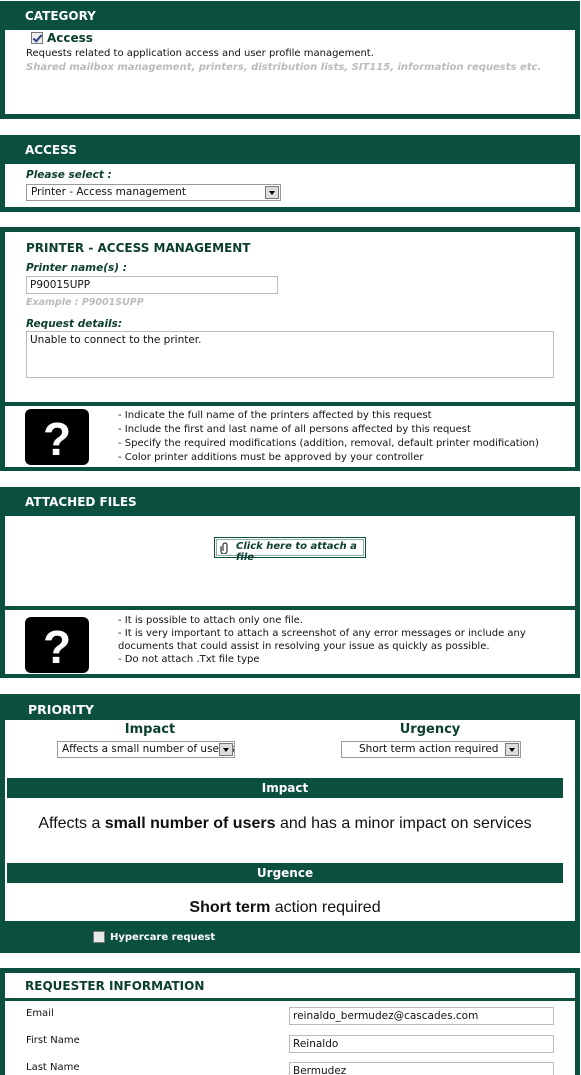  I want to click on impact-bar: Impact, so click(285, 788).